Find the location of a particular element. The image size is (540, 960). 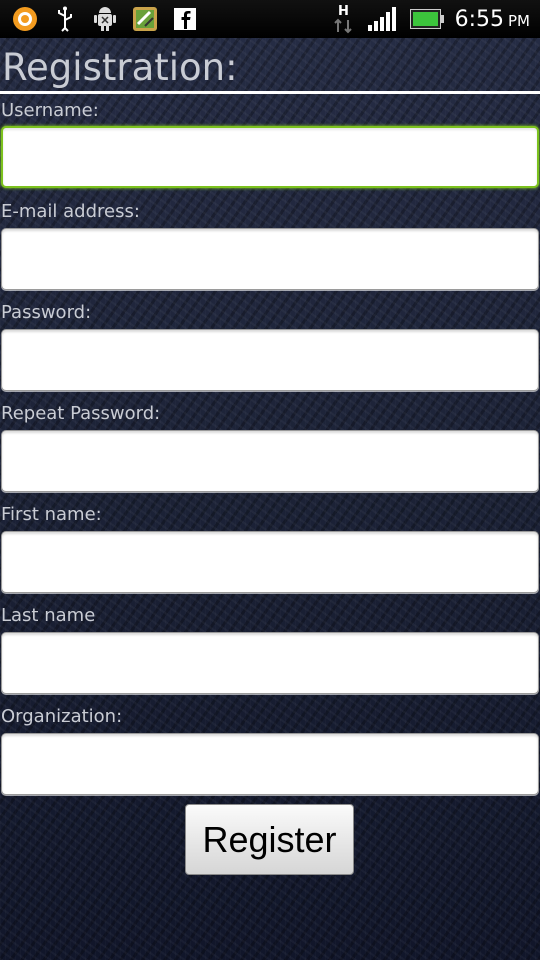

first-name-label: First name: is located at coordinates (51, 514).